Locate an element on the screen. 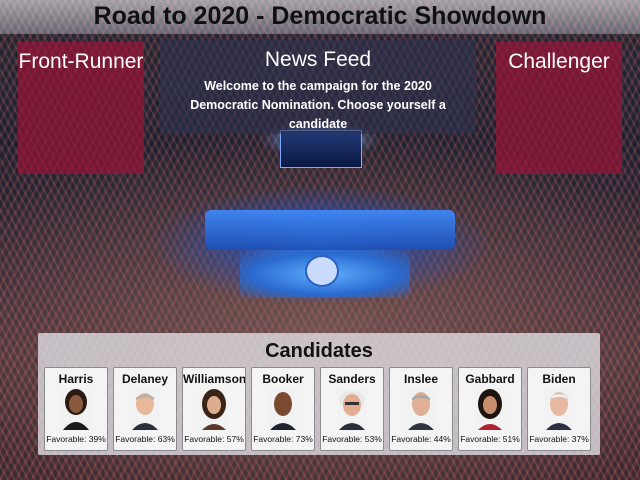  news-feed-heading: News Feed is located at coordinates (318, 59).